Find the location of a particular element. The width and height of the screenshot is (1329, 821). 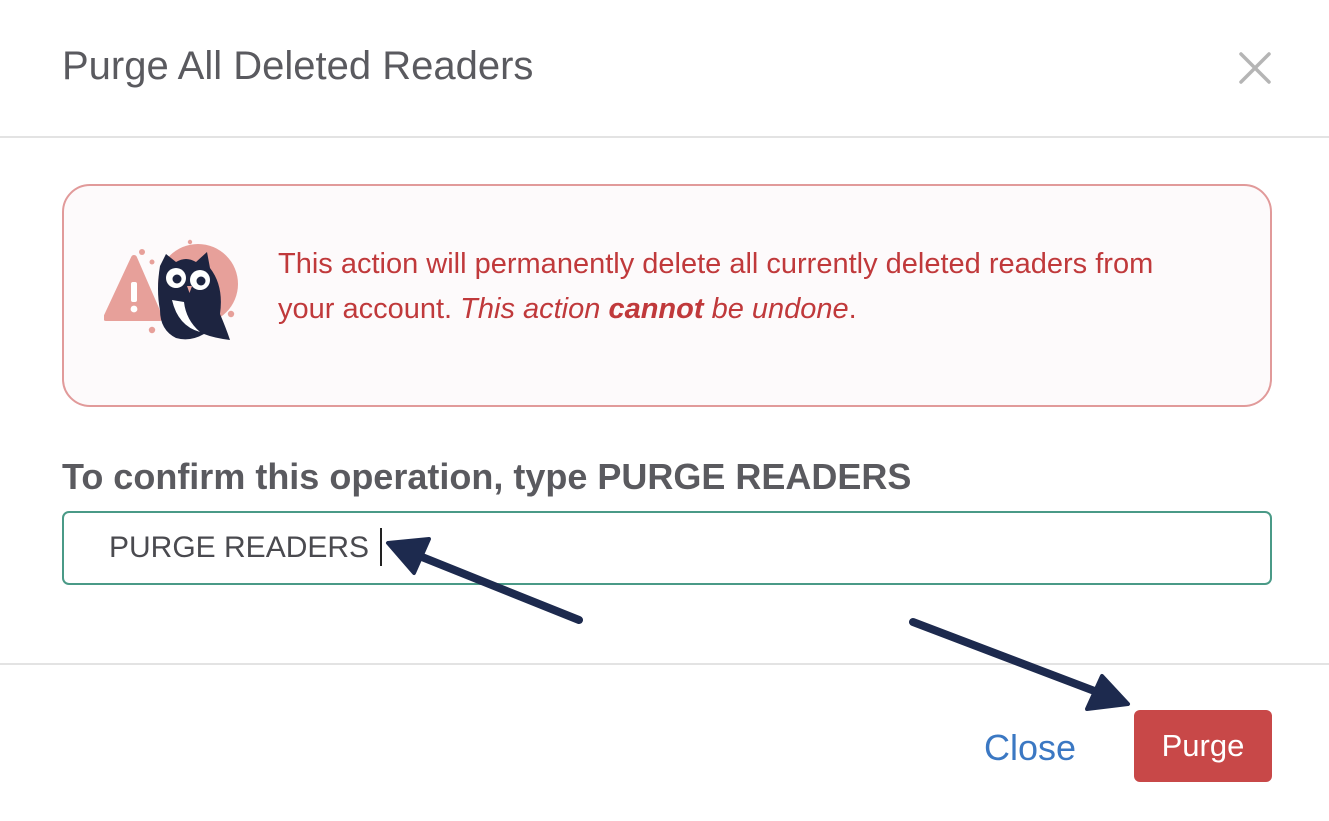

footer-divider is located at coordinates (664, 664).